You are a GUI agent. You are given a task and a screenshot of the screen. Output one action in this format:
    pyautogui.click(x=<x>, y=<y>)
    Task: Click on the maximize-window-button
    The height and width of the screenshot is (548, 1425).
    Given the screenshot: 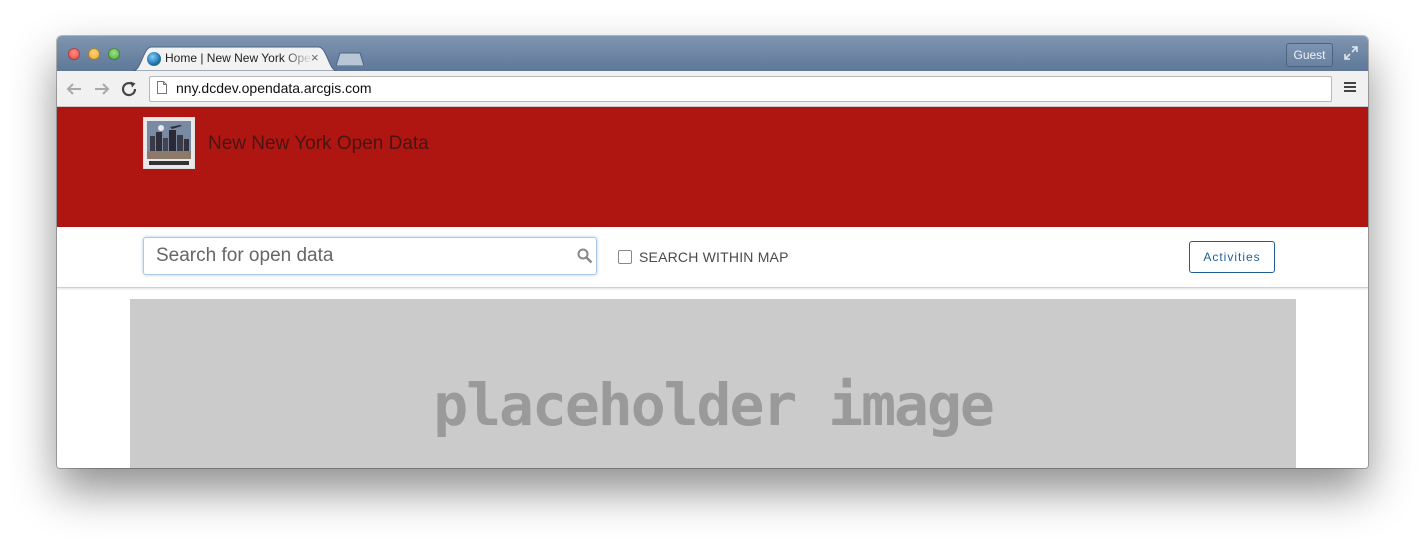 What is the action you would take?
    pyautogui.click(x=114, y=54)
    